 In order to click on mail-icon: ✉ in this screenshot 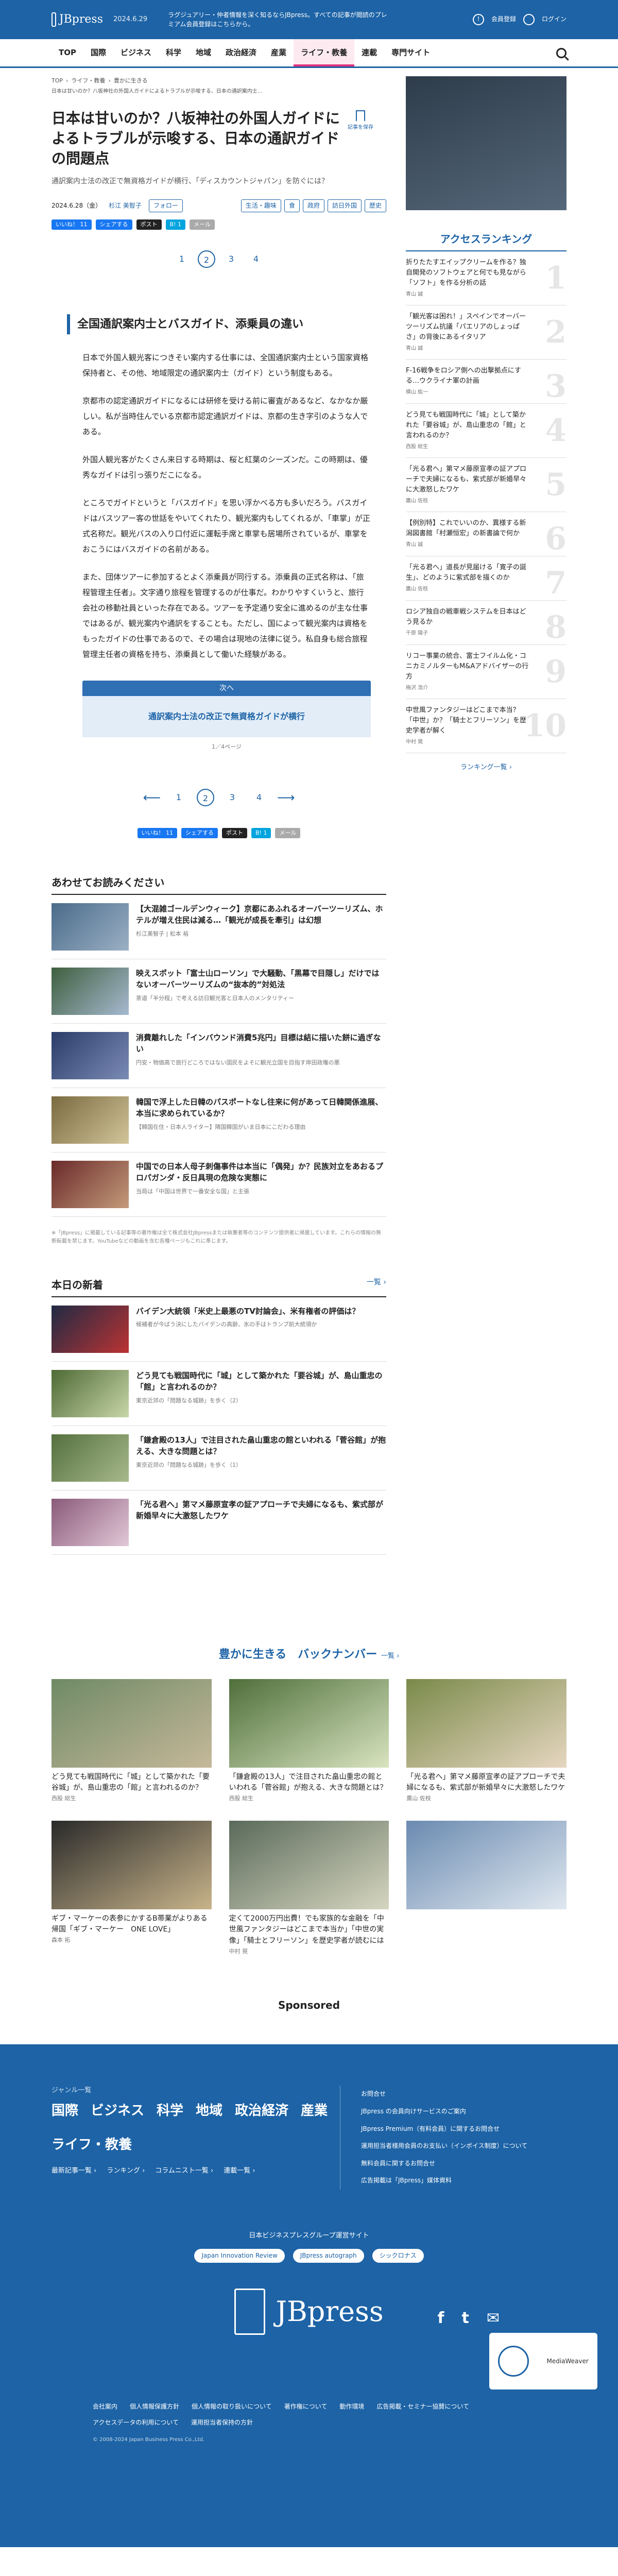, I will do `click(493, 2318)`.